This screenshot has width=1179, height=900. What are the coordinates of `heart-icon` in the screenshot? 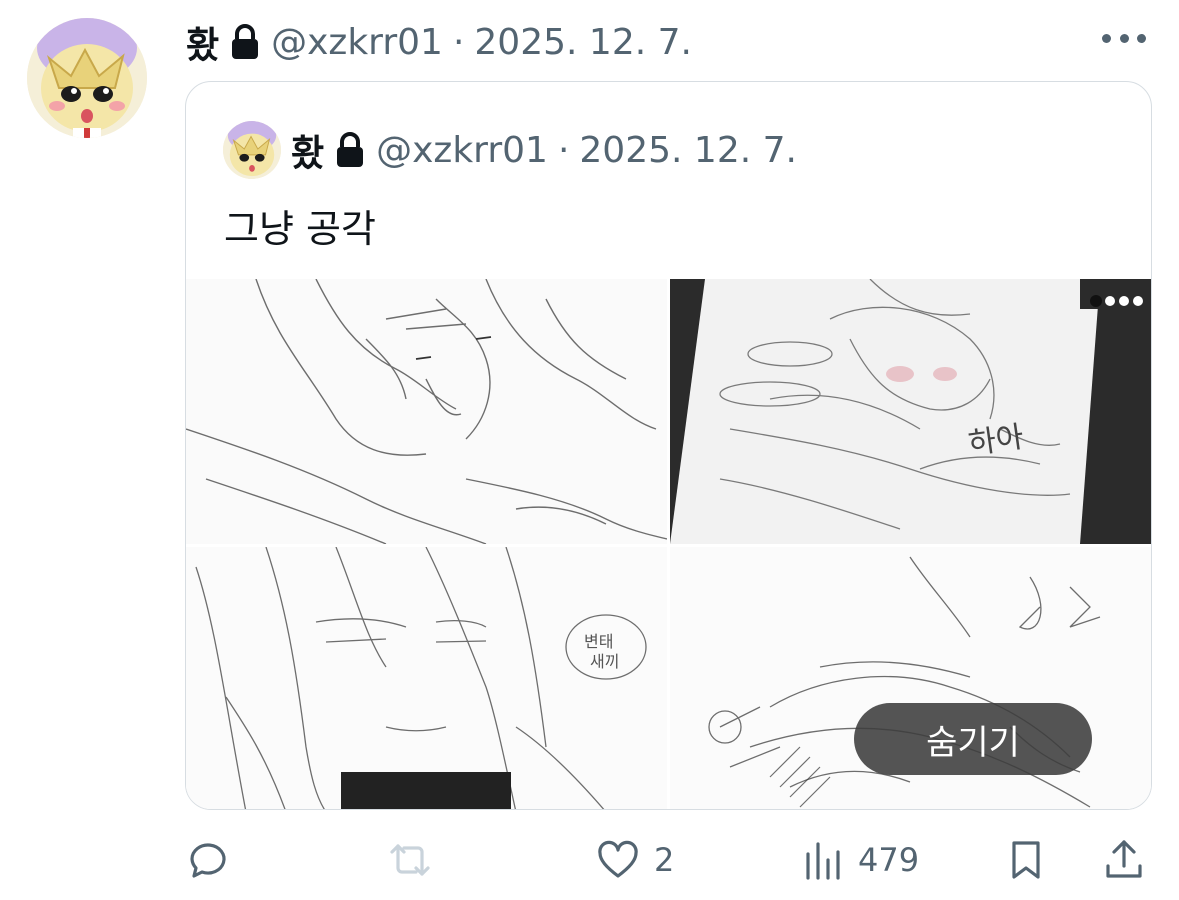 It's located at (618, 859).